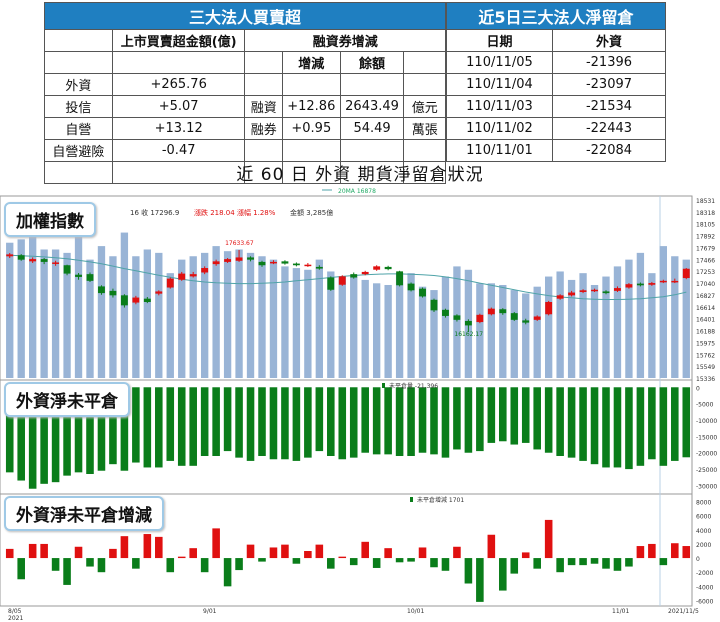  What do you see at coordinates (15, 618) in the screenshot?
I see `x-tick-label: 2021` at bounding box center [15, 618].